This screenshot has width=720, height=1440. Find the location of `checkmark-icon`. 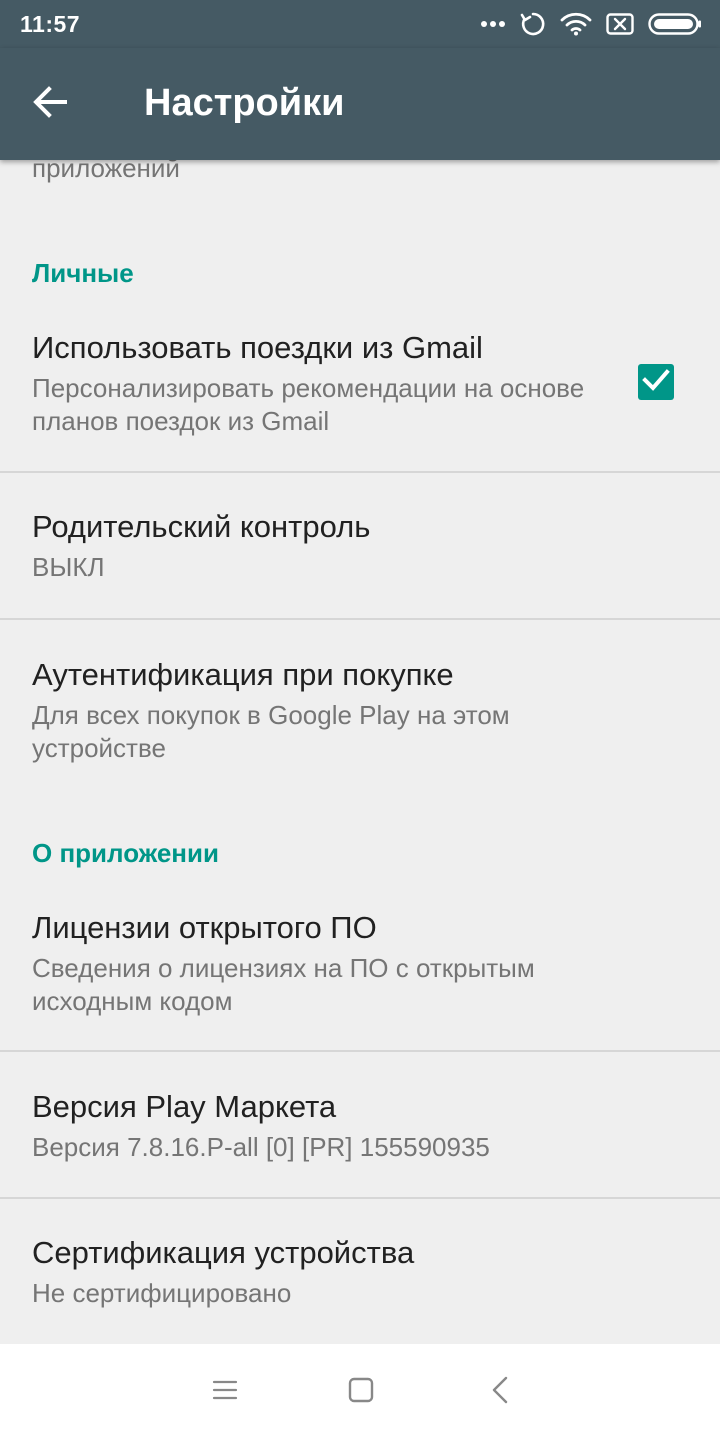

checkmark-icon is located at coordinates (656, 382).